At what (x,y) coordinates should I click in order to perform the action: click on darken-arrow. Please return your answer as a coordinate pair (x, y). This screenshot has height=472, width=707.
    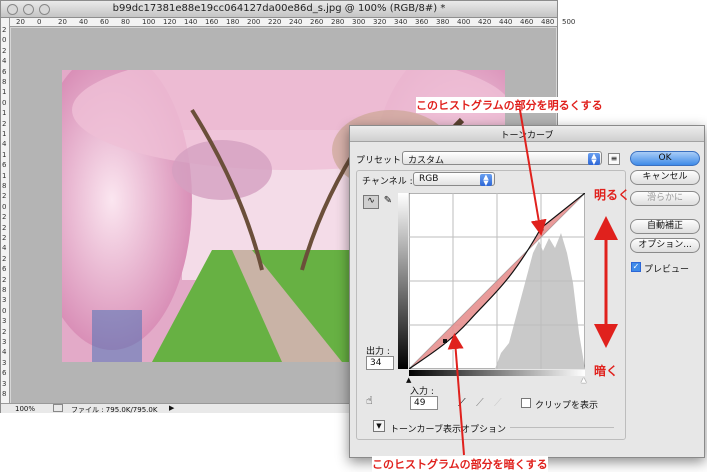
    Looking at the image, I should click on (456, 394).